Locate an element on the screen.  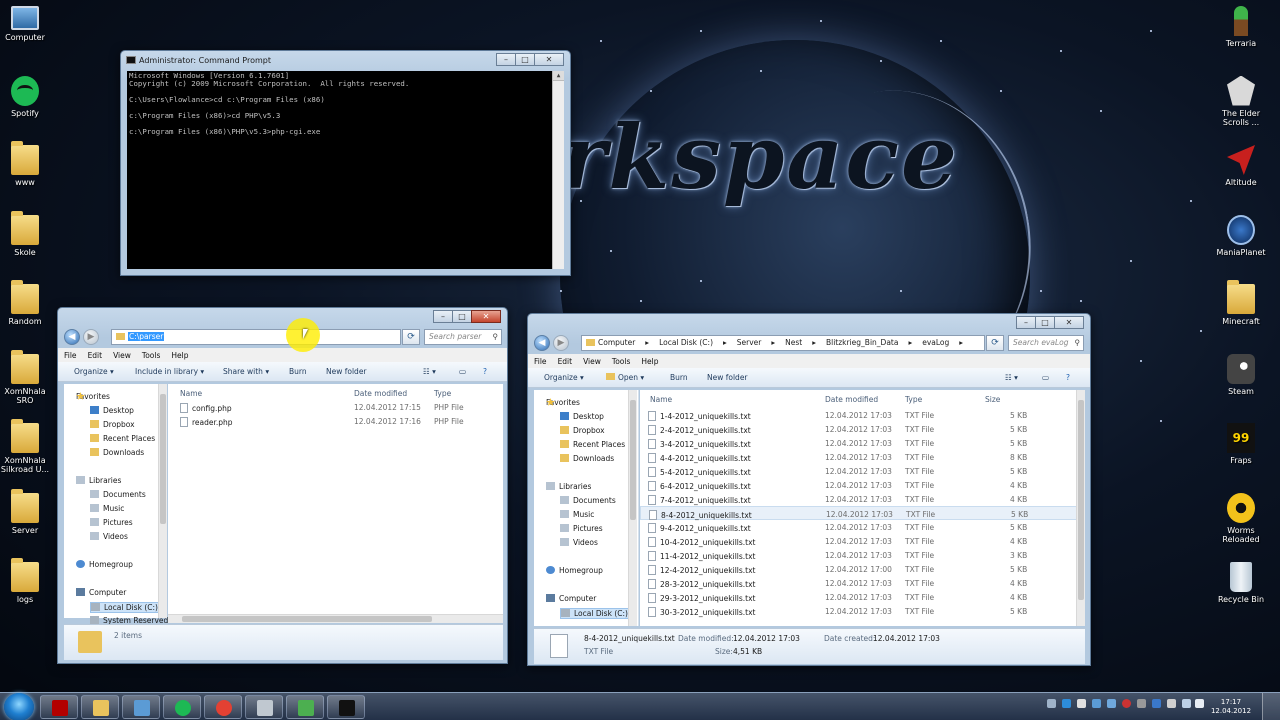
nav-homegroup: Homegroup is located at coordinates (574, 570).